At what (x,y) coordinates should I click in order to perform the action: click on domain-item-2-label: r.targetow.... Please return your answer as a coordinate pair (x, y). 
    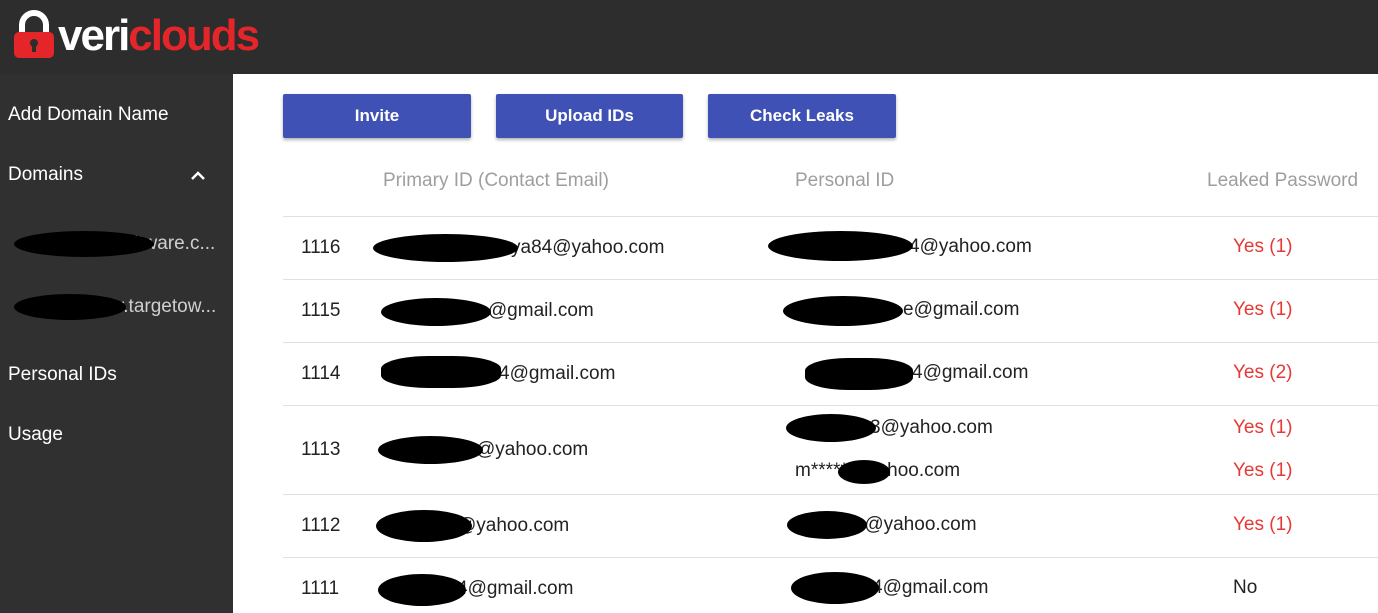
    Looking at the image, I should click on (167, 306).